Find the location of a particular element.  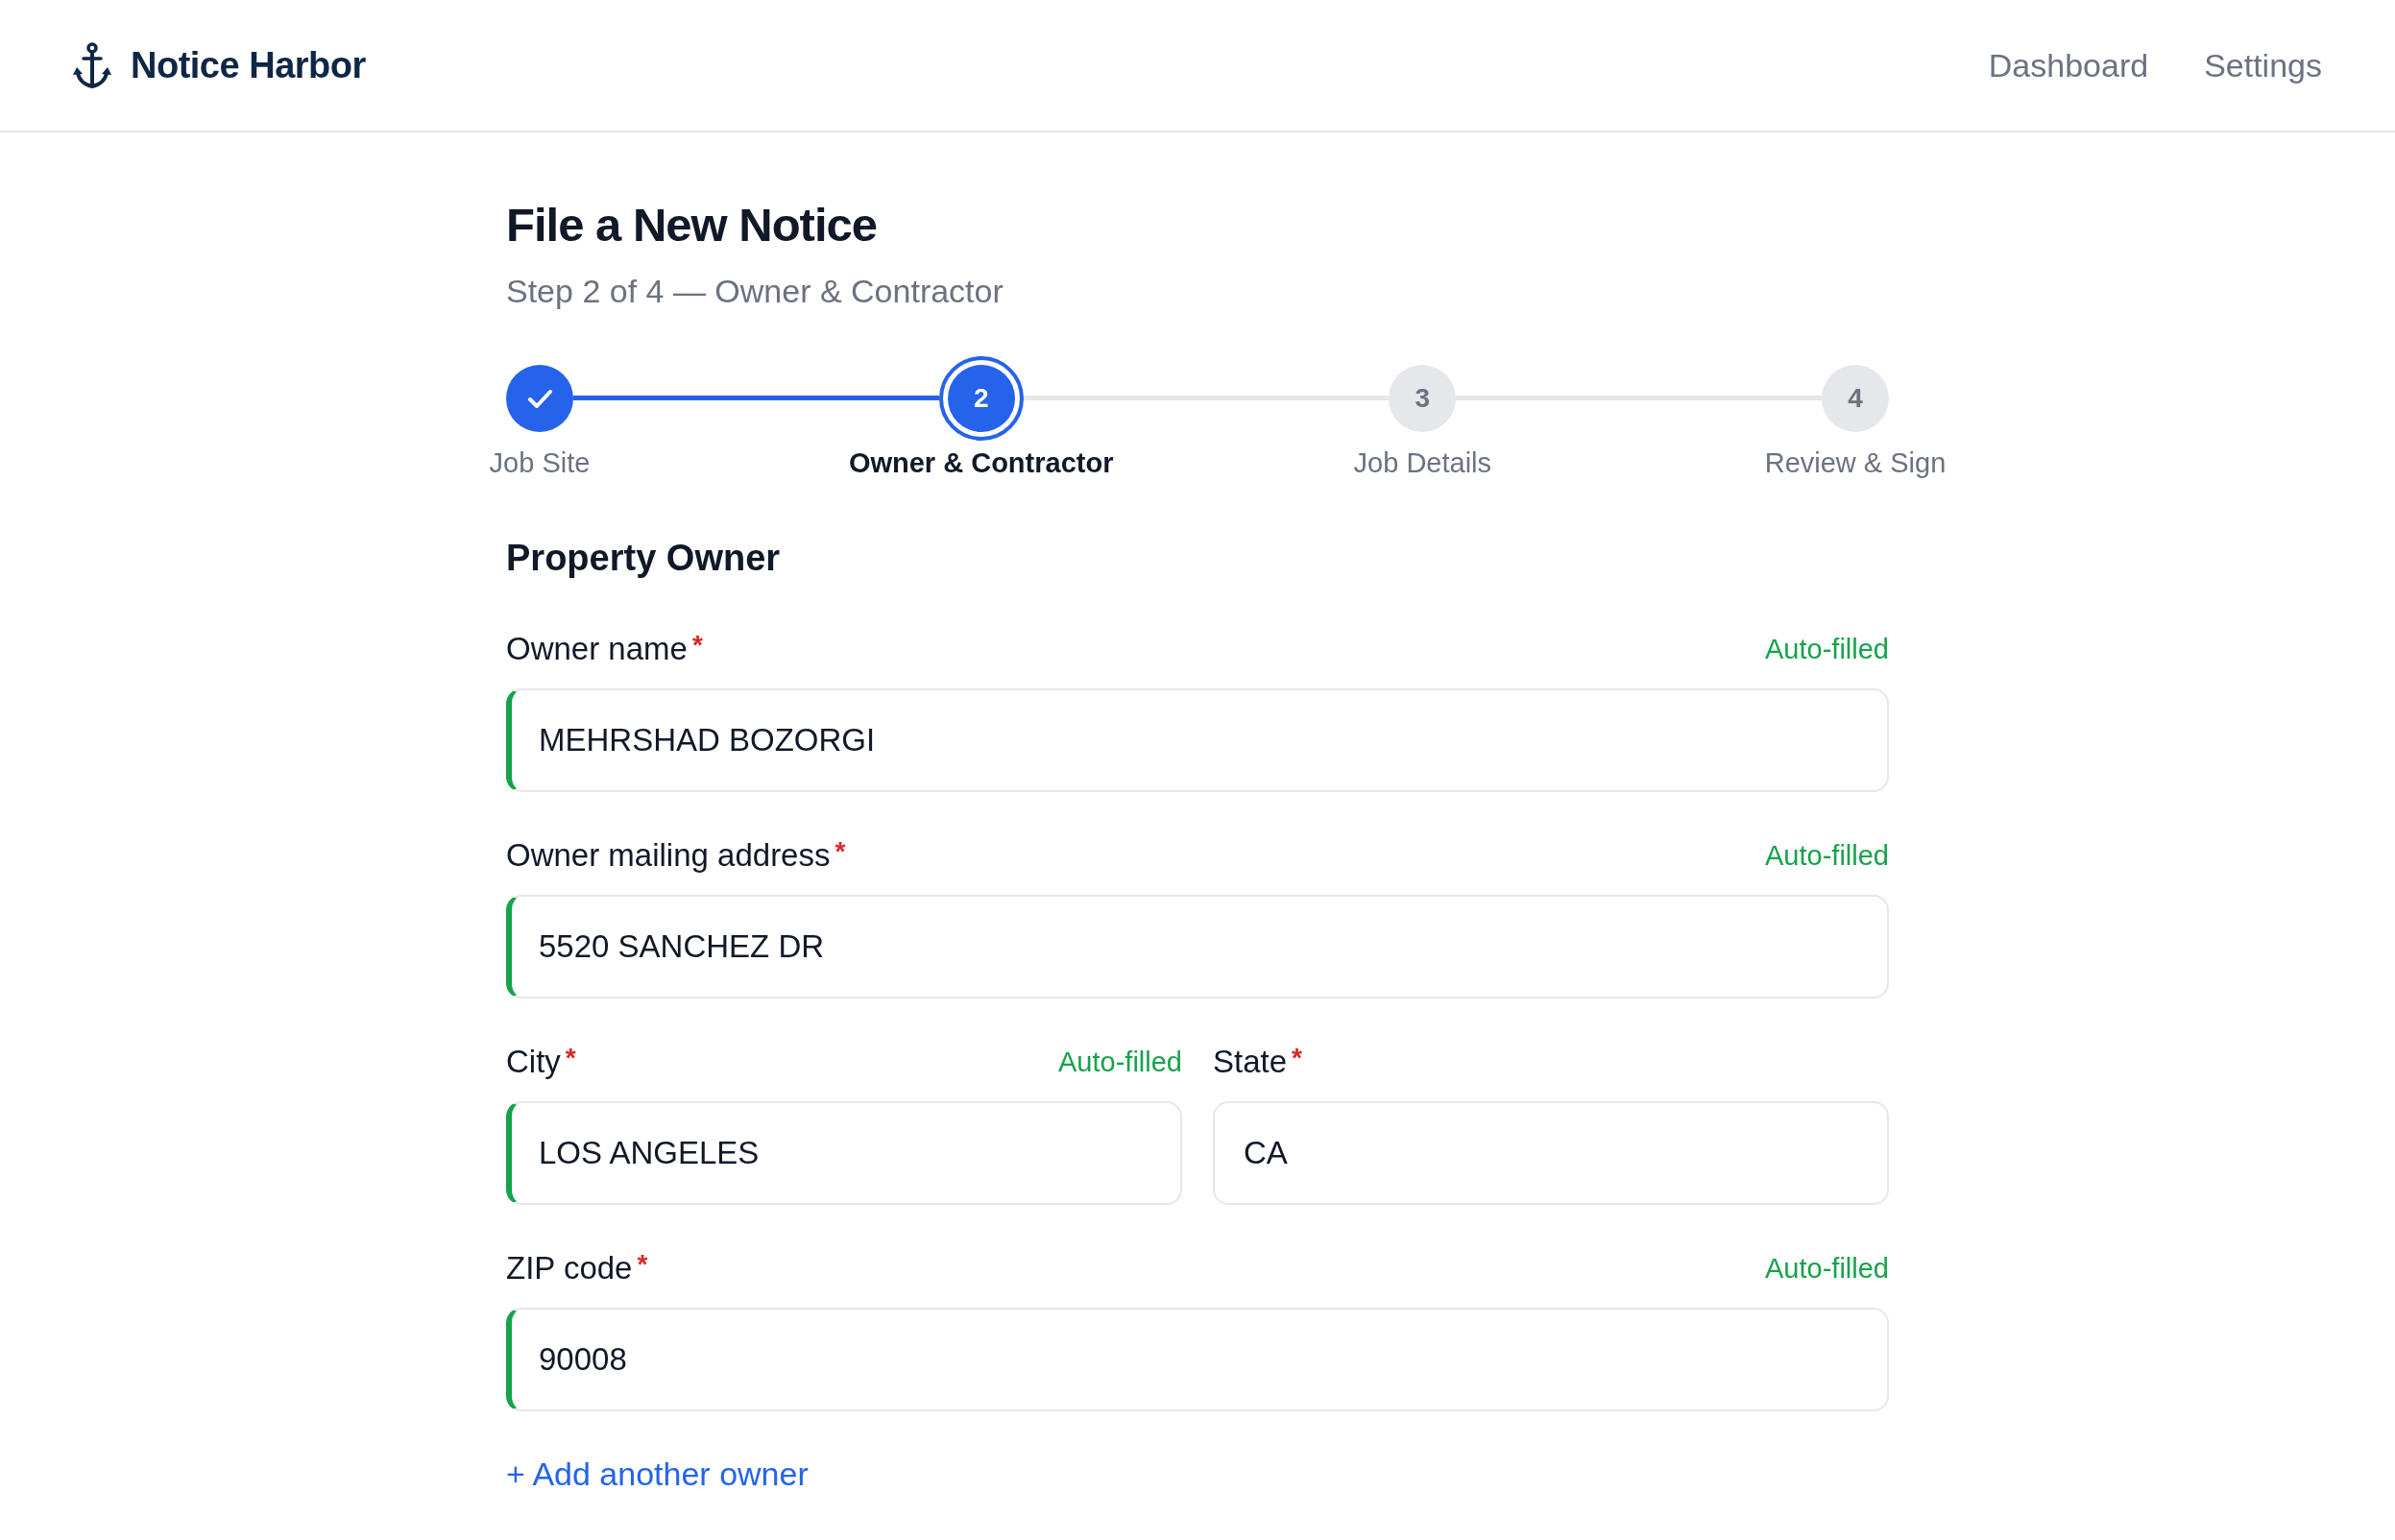

text-field: CA is located at coordinates (1551, 1153).